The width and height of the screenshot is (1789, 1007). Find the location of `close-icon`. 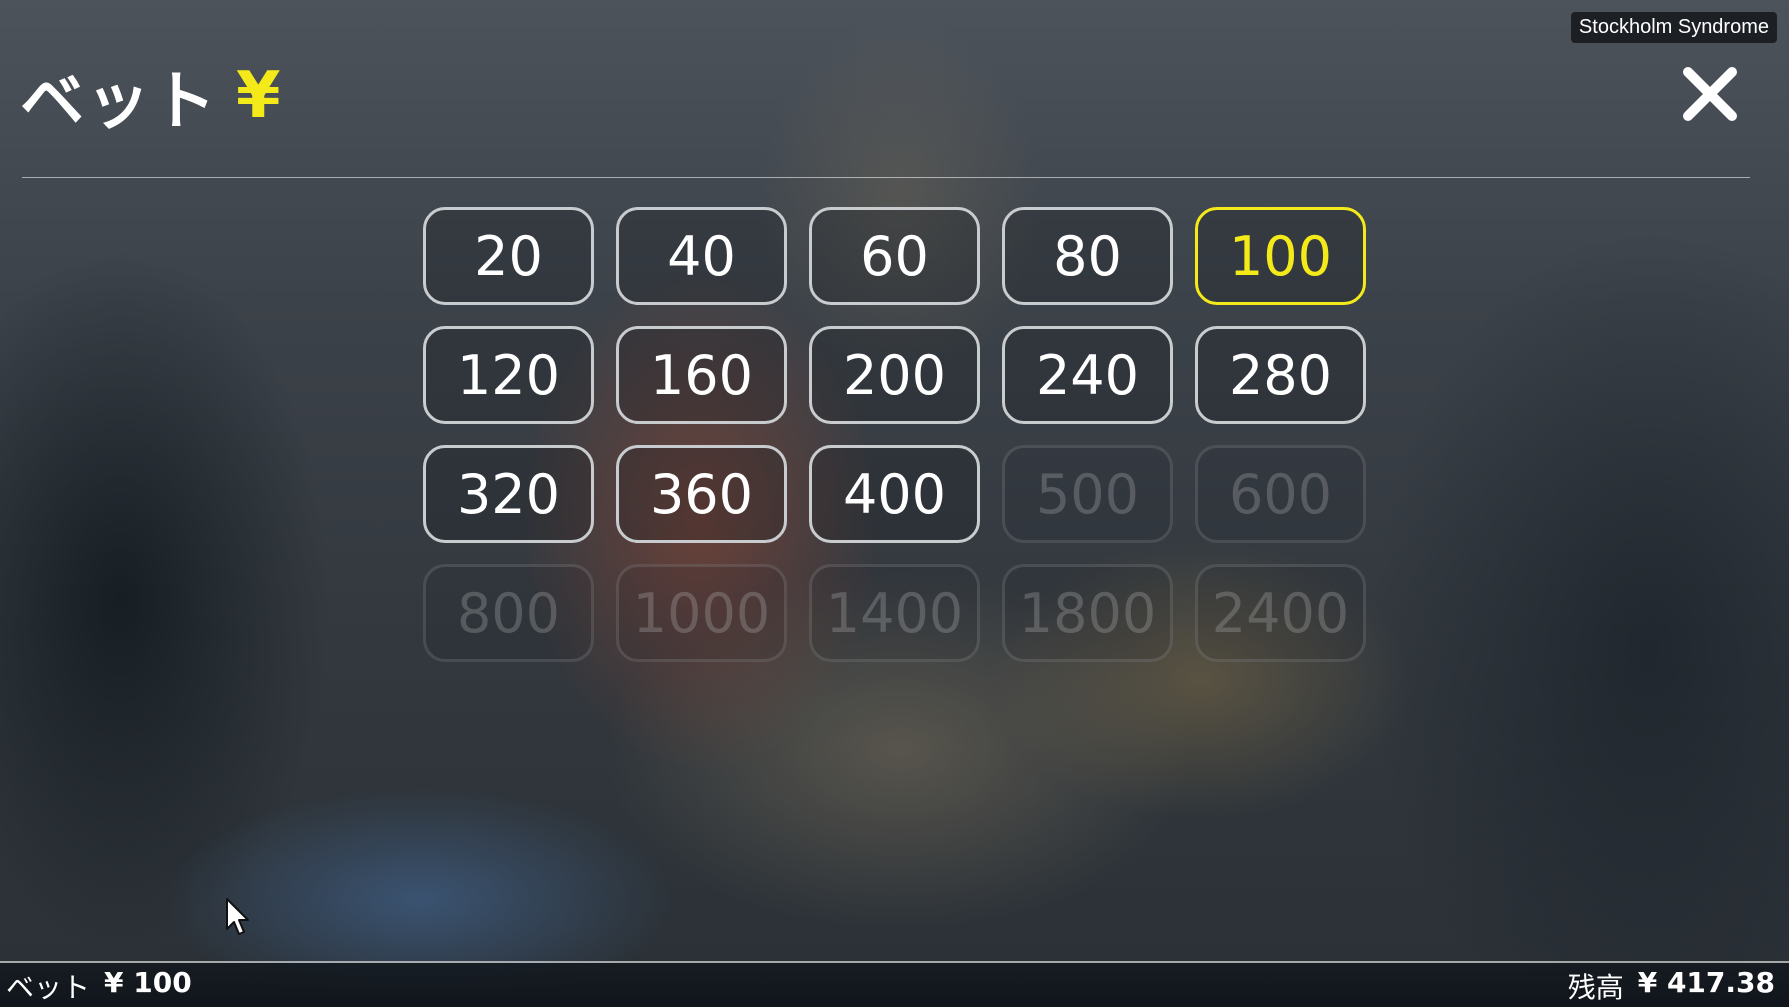

close-icon is located at coordinates (1710, 94).